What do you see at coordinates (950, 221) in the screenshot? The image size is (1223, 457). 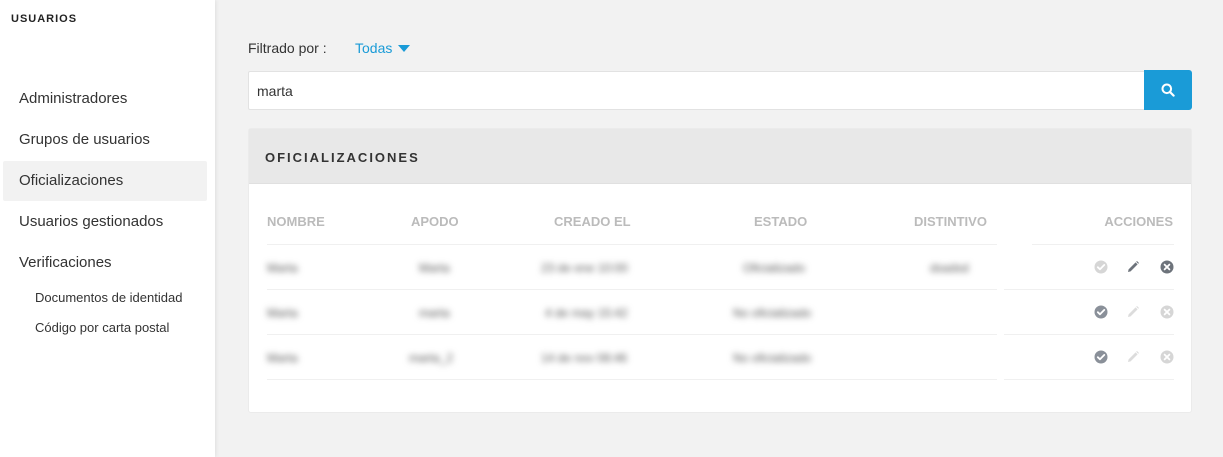 I see `column-header-distintivo: DISTINTIVO` at bounding box center [950, 221].